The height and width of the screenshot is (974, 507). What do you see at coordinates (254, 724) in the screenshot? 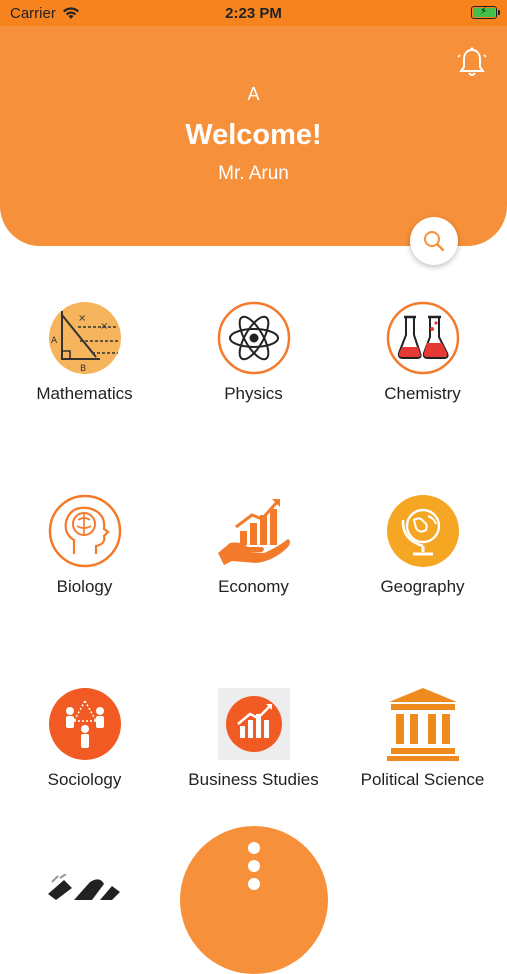
I see `business-chart-icon` at bounding box center [254, 724].